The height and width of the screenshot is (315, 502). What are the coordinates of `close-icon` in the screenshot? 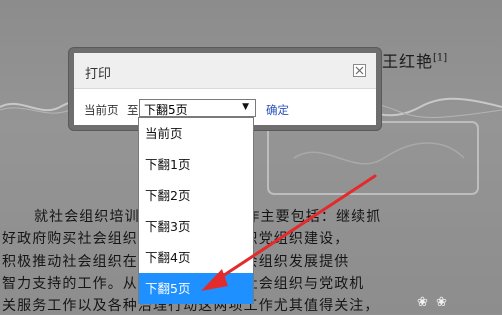 It's located at (359, 70).